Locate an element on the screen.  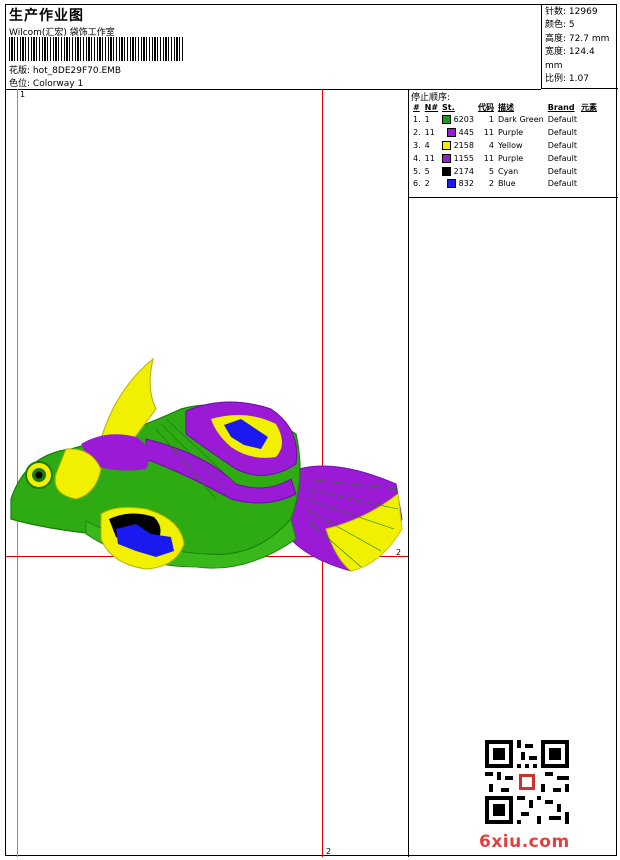
stat-colors: 颜色: 5 is located at coordinates (560, 25).